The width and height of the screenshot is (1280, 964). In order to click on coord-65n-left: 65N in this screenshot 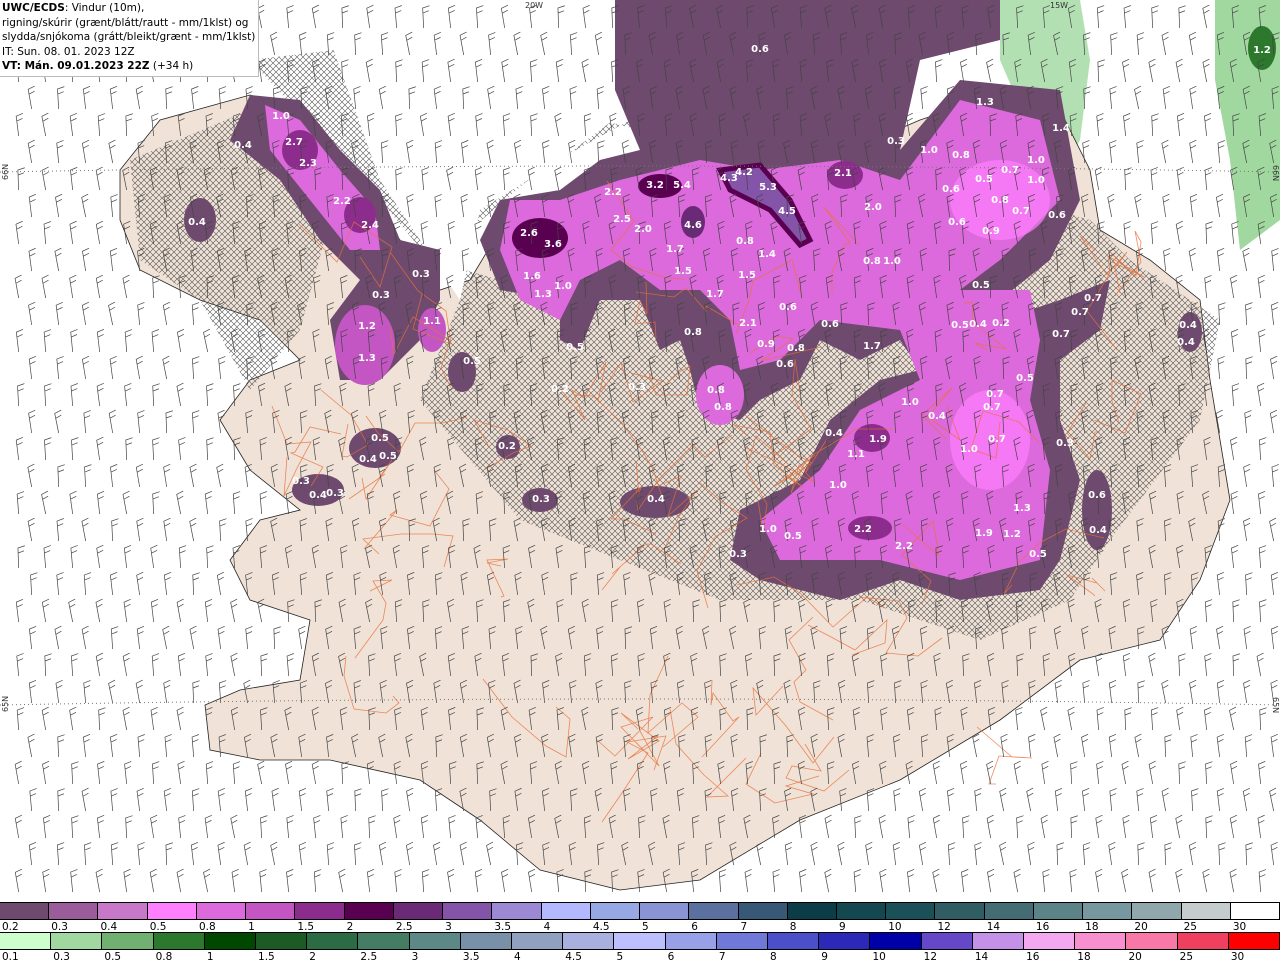, I will do `click(5, 704)`.